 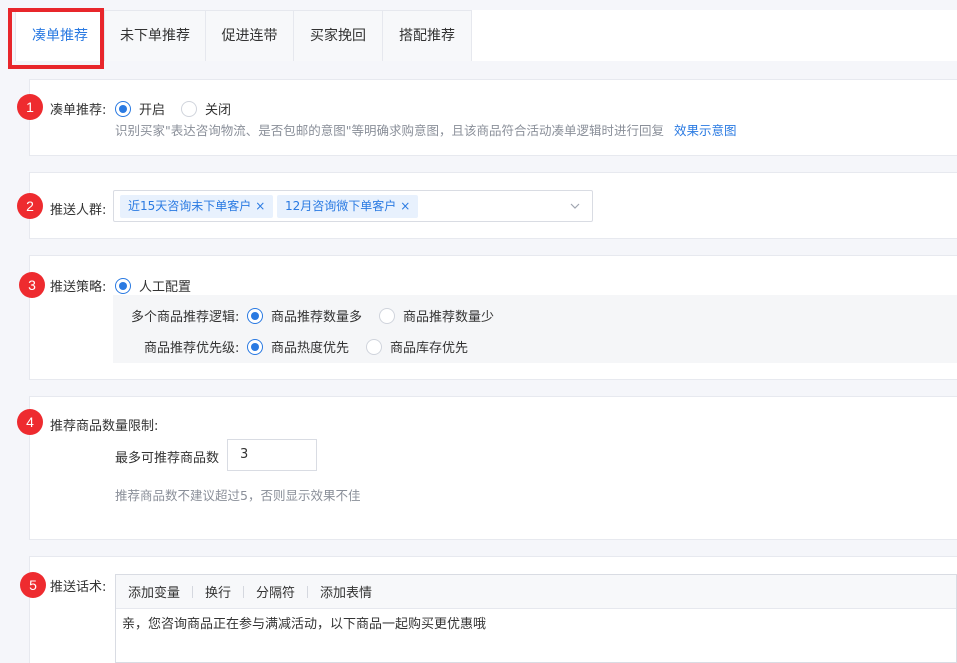 I want to click on add-variable-button: 添加变量, so click(x=154, y=591).